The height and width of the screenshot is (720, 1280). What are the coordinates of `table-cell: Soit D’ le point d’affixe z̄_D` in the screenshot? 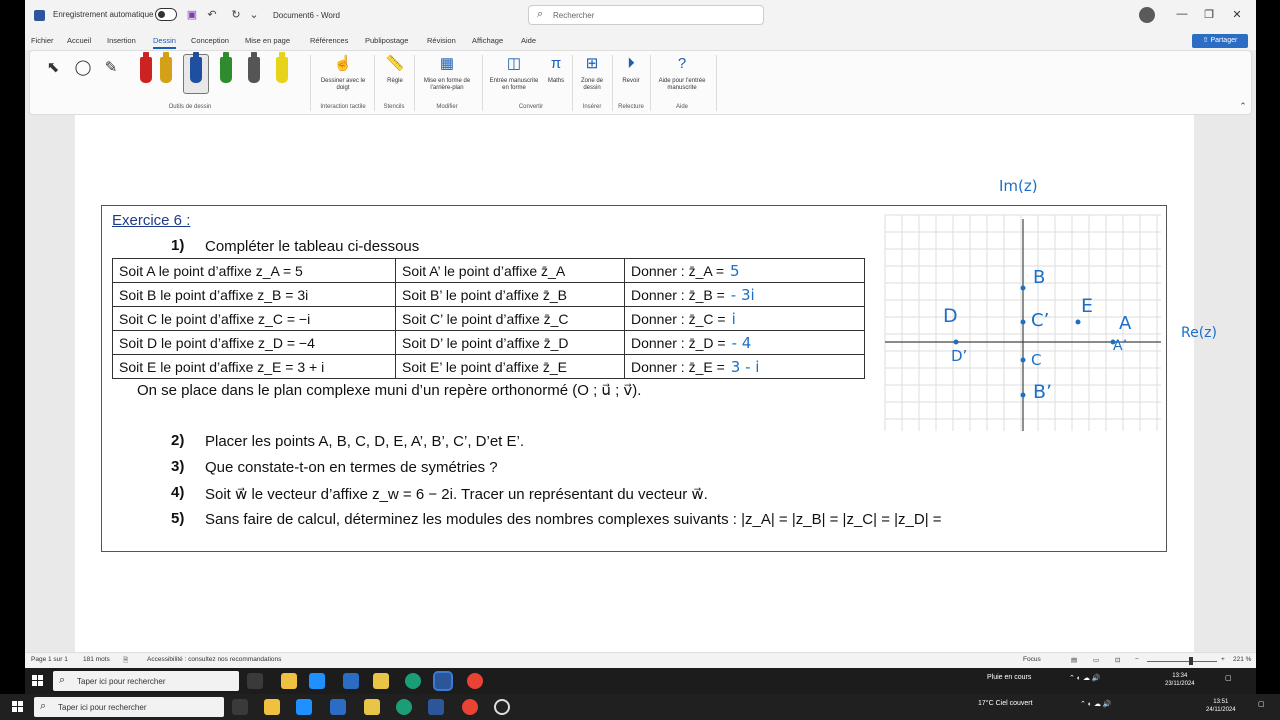 It's located at (510, 342).